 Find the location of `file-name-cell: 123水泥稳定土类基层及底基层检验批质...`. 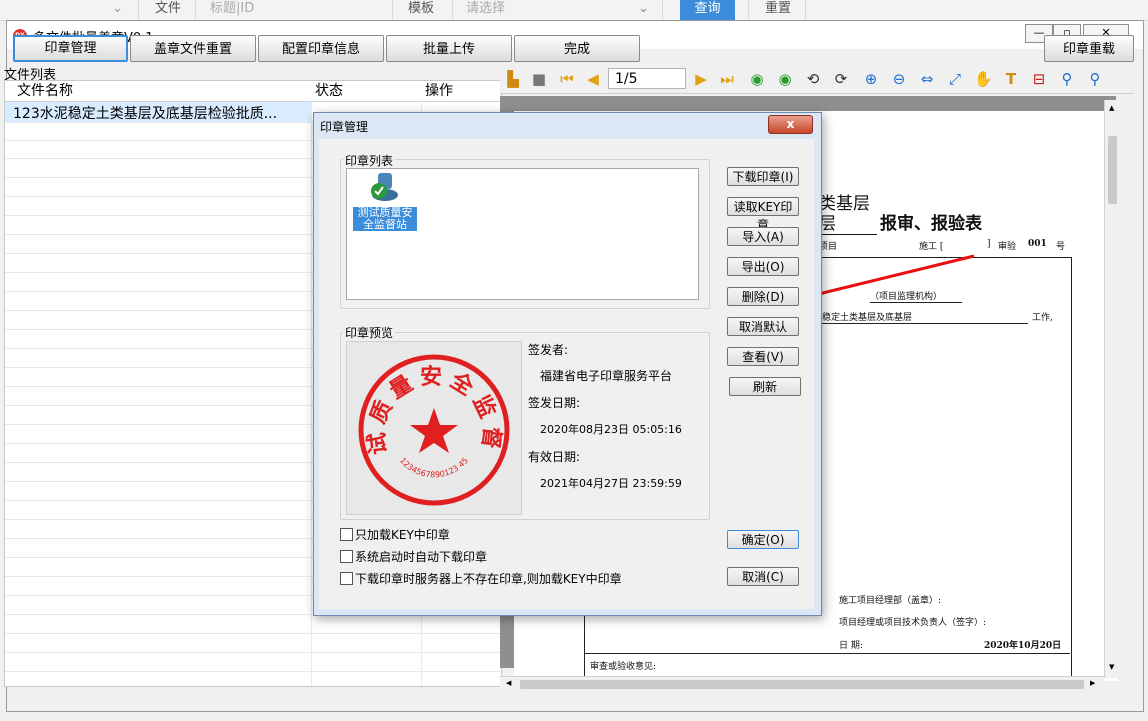

file-name-cell: 123水泥稳定土类基层及底基层检验批质... is located at coordinates (145, 114).